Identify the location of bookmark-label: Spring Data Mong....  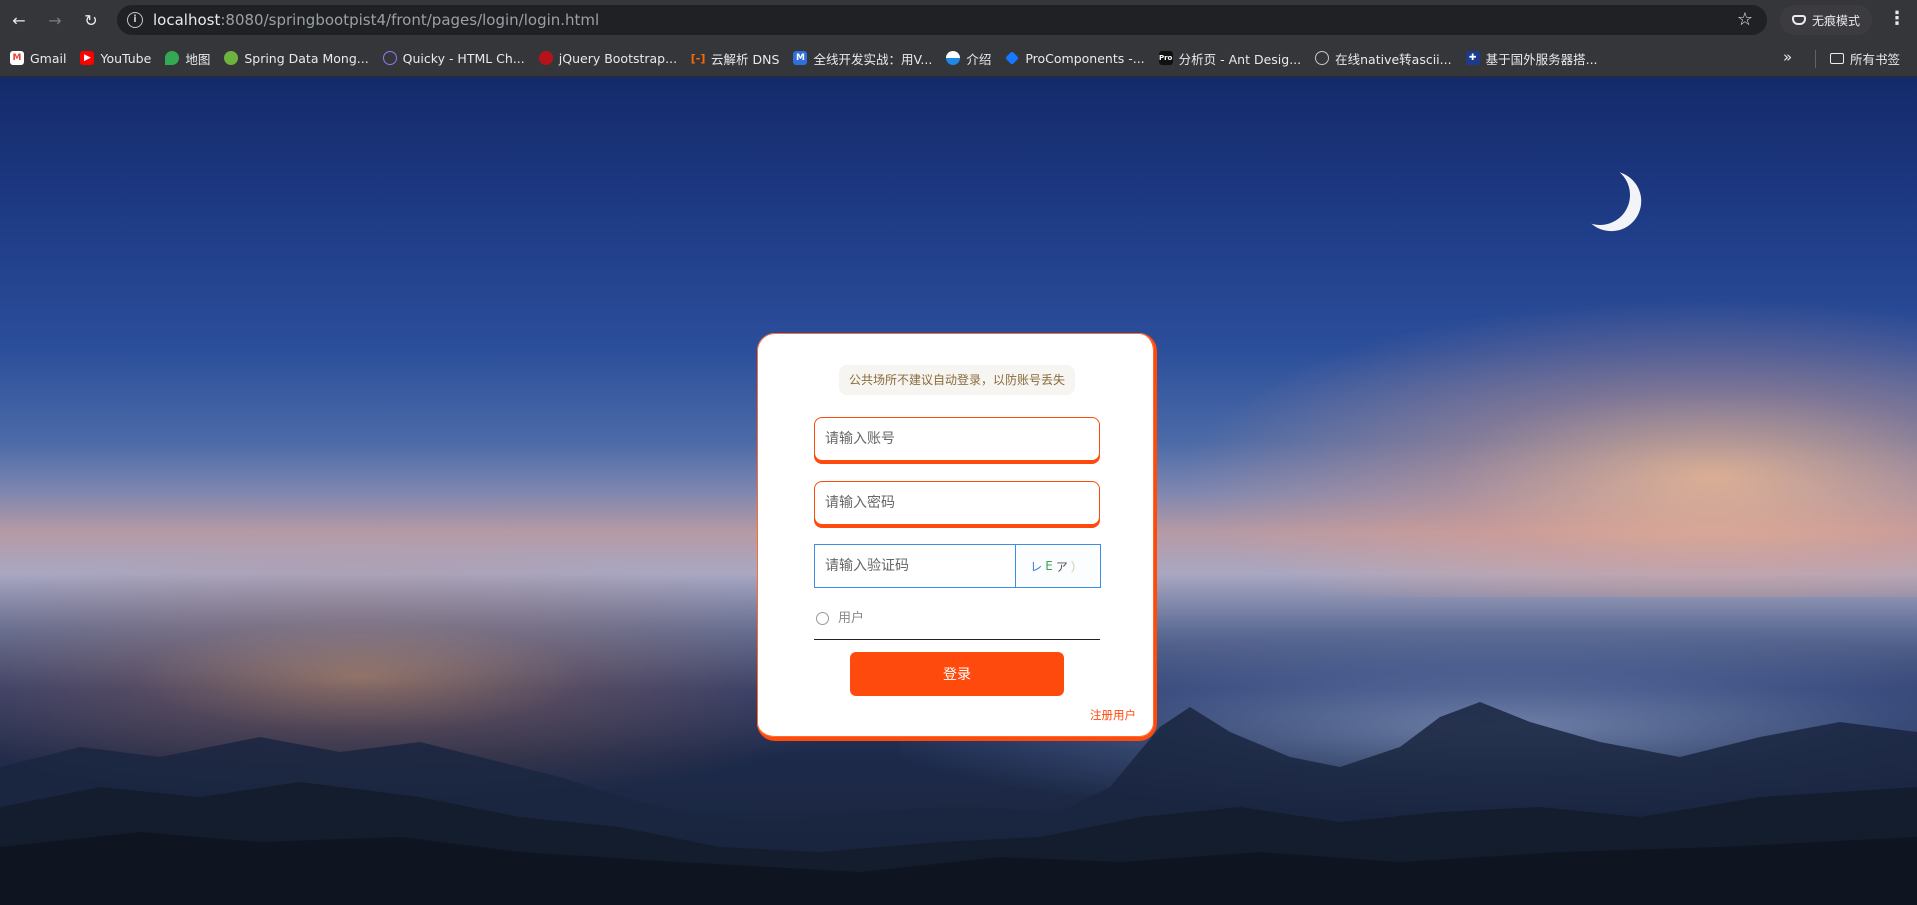
(306, 58).